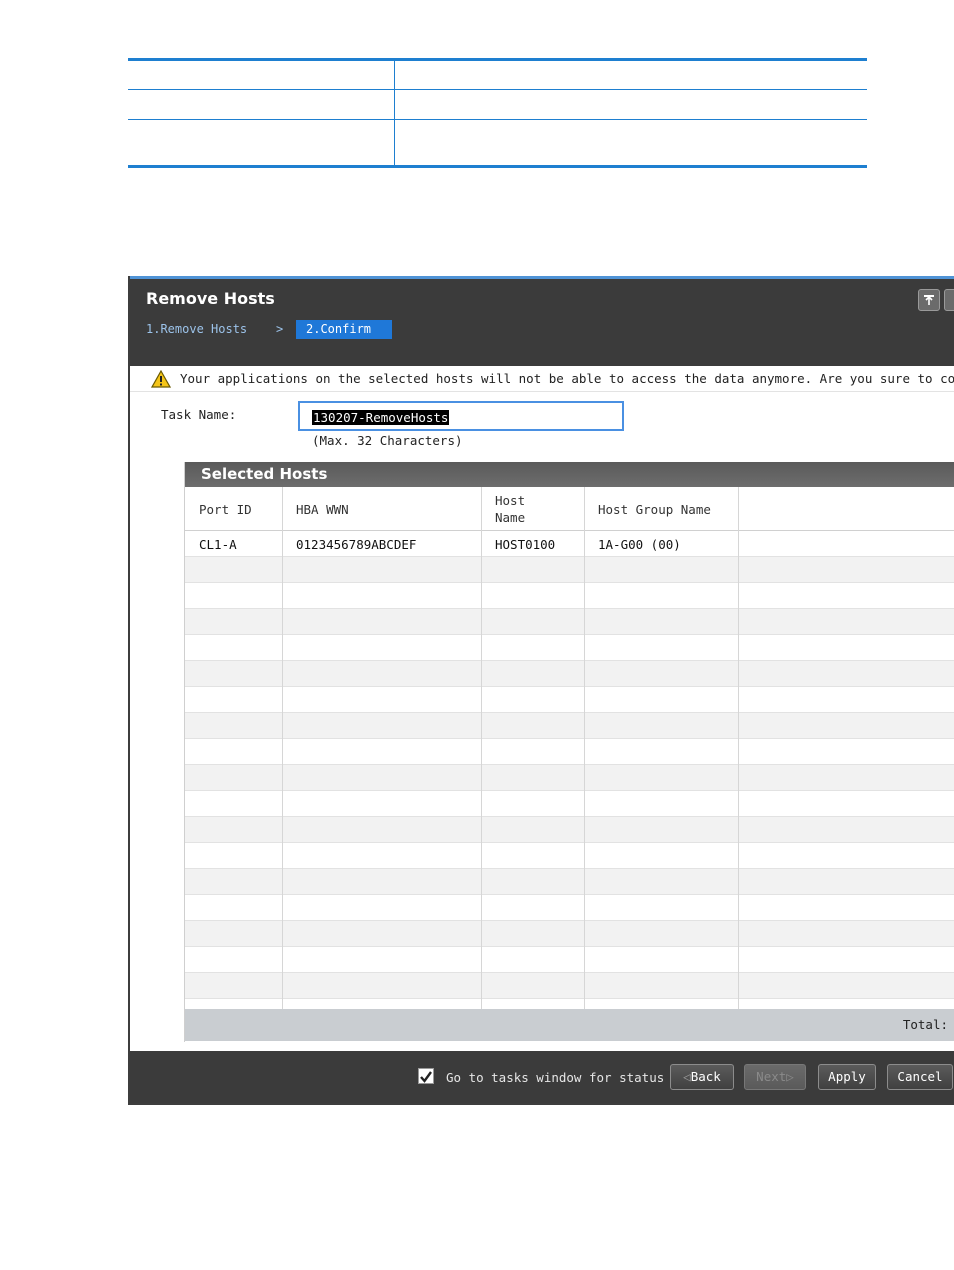  What do you see at coordinates (555, 1077) in the screenshot?
I see `go-to-tasks-label: Go to tasks window for status` at bounding box center [555, 1077].